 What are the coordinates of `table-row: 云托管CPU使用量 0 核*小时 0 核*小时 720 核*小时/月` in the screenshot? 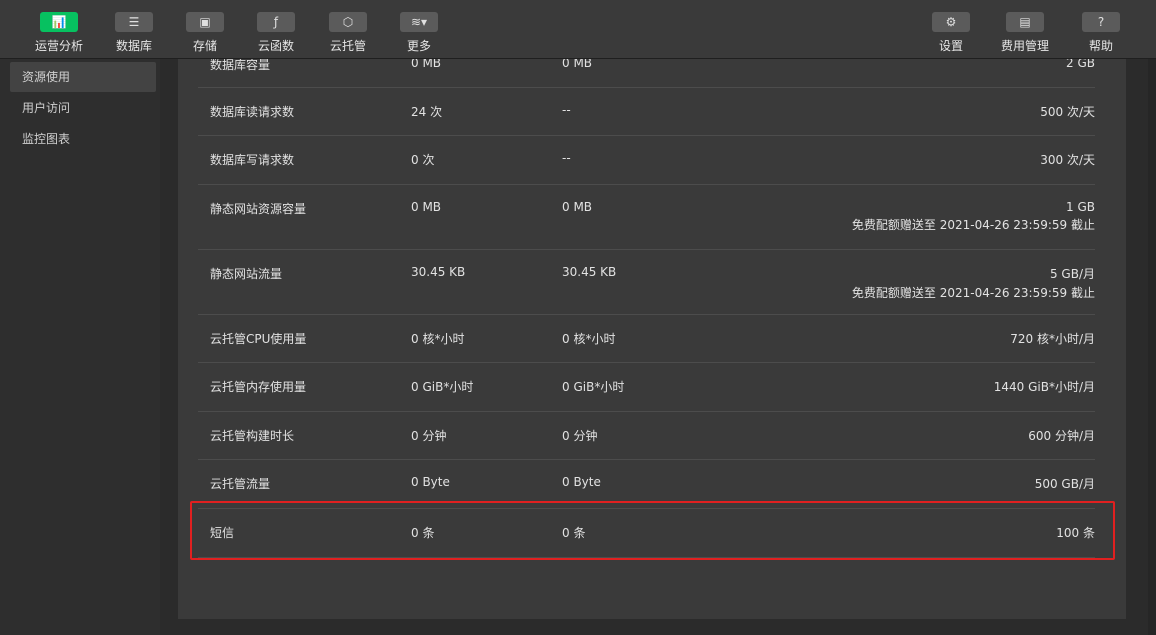 It's located at (646, 338).